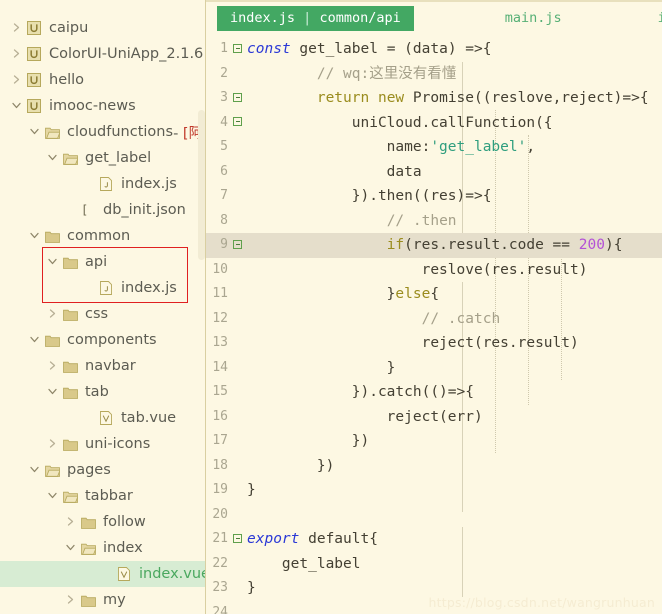  Describe the element at coordinates (103, 106) in the screenshot. I see `tree-item-imooc-news: imooc-news` at that location.